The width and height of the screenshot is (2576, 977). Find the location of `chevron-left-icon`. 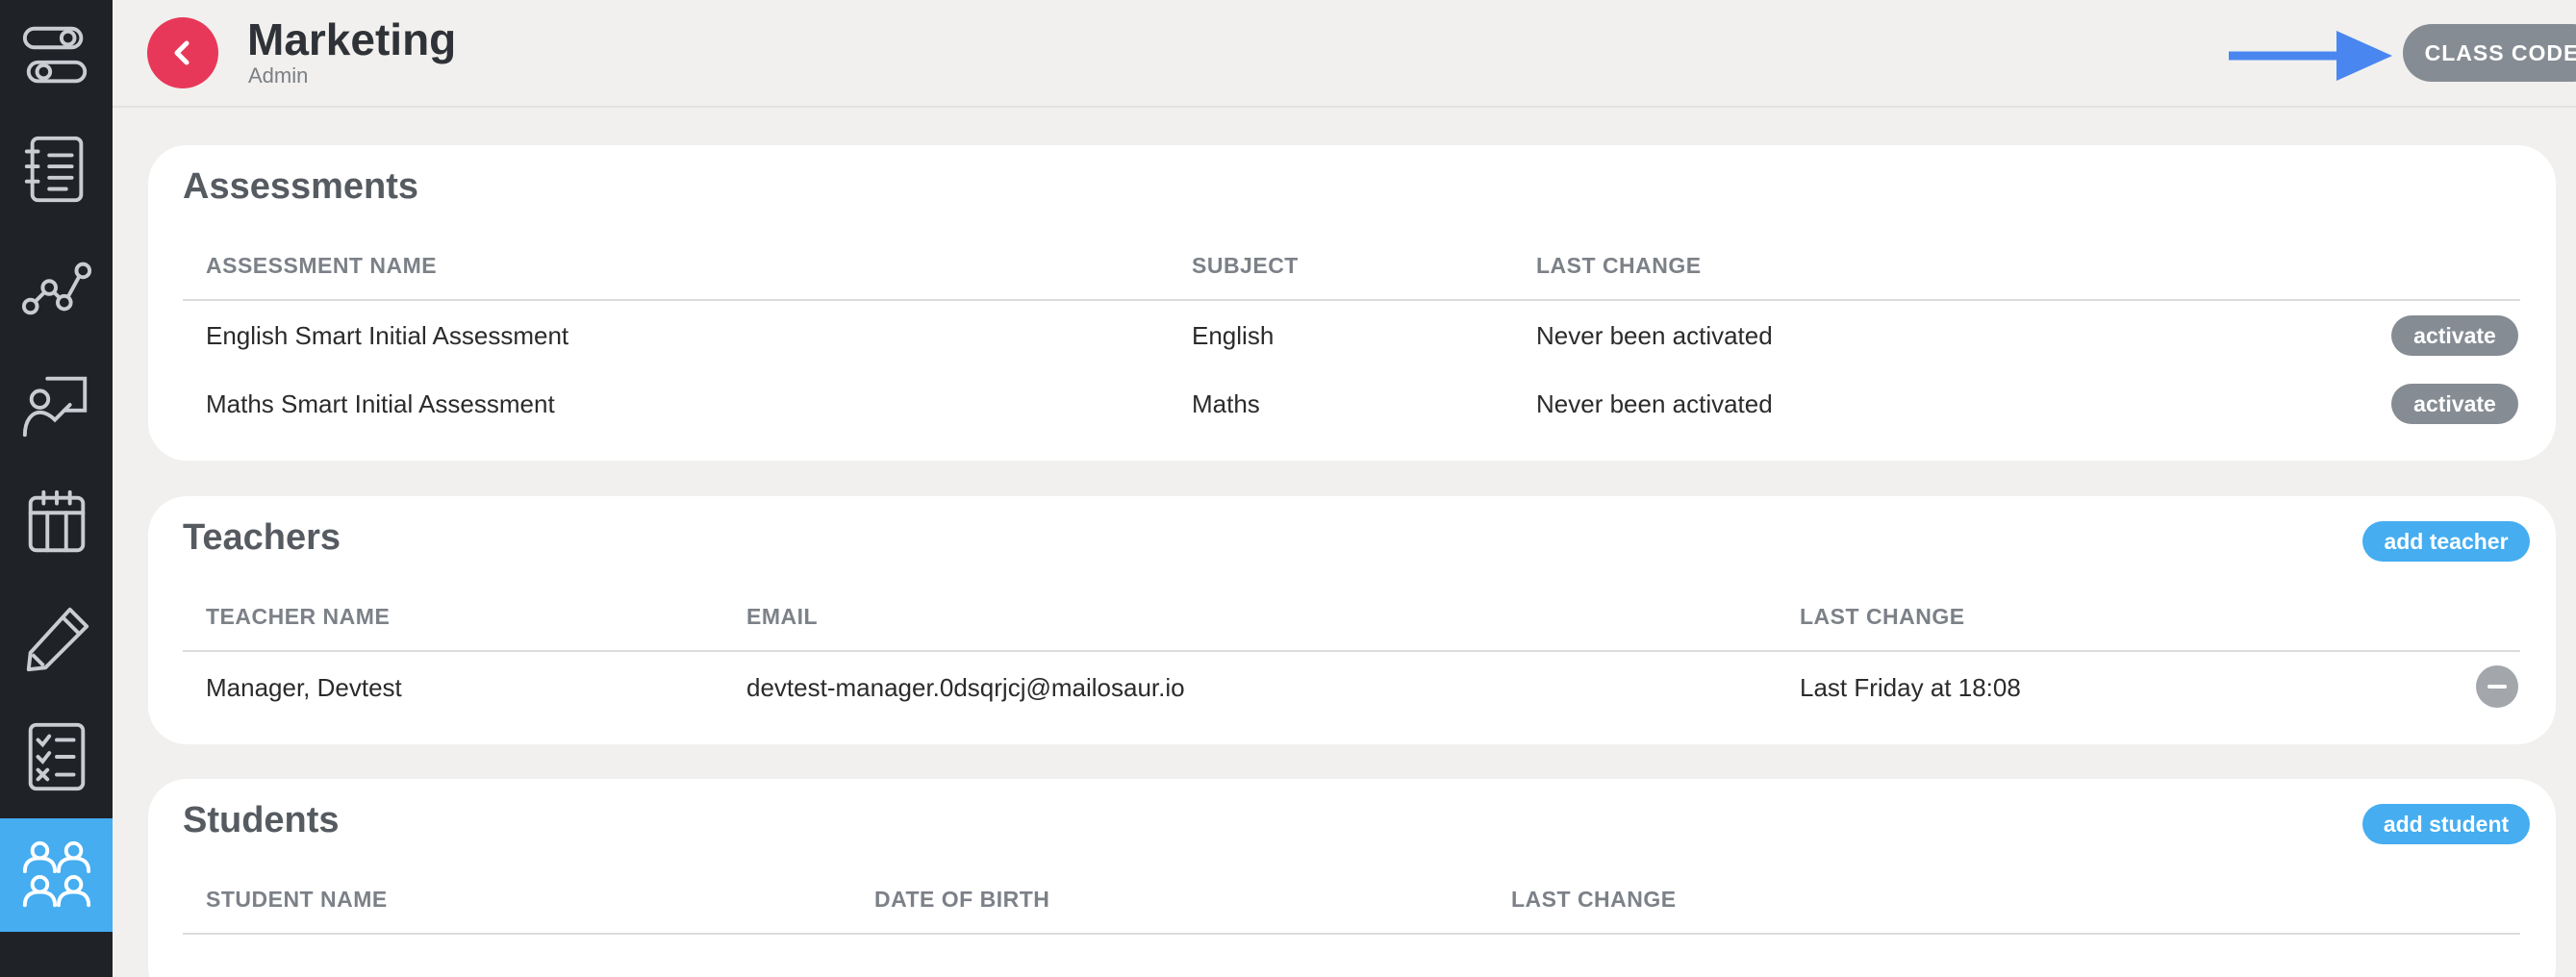

chevron-left-icon is located at coordinates (181, 52).